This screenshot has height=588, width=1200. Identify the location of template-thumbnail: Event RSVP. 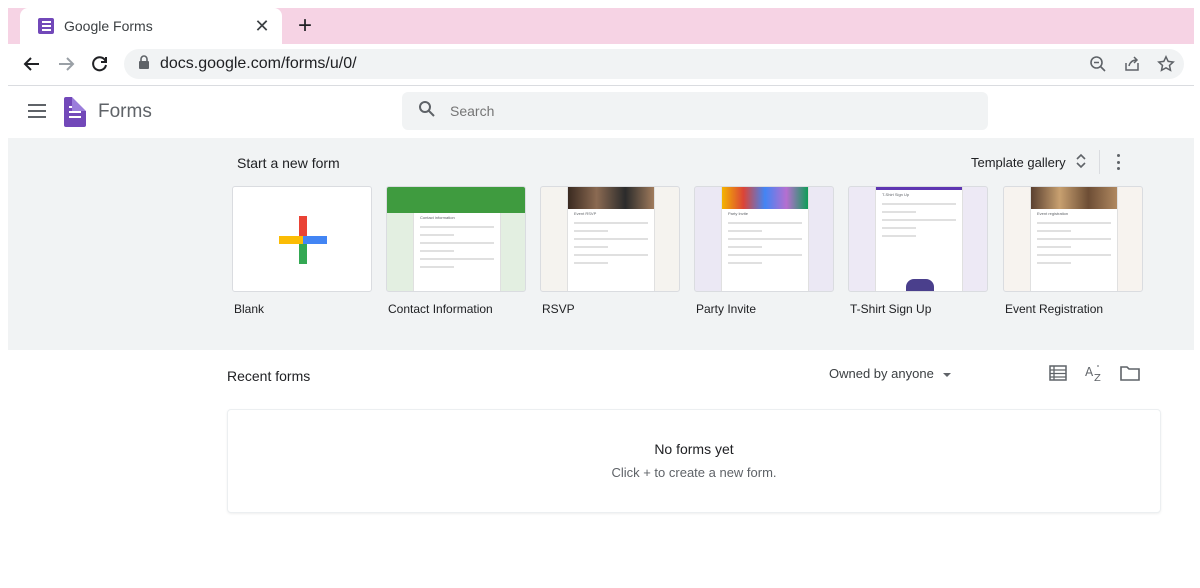
(610, 239).